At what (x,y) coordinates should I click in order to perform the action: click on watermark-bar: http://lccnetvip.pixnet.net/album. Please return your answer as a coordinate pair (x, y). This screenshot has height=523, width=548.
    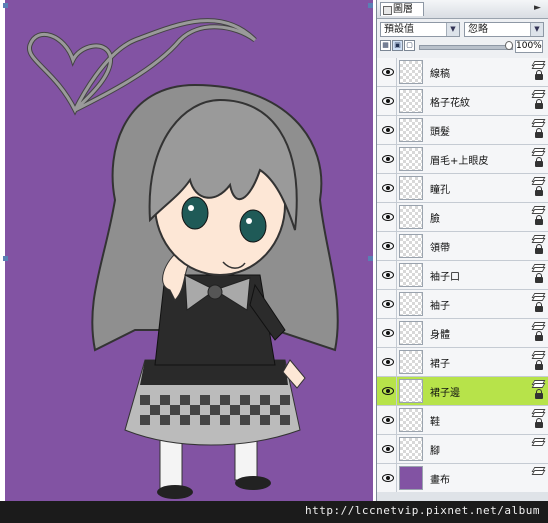
    Looking at the image, I should click on (274, 512).